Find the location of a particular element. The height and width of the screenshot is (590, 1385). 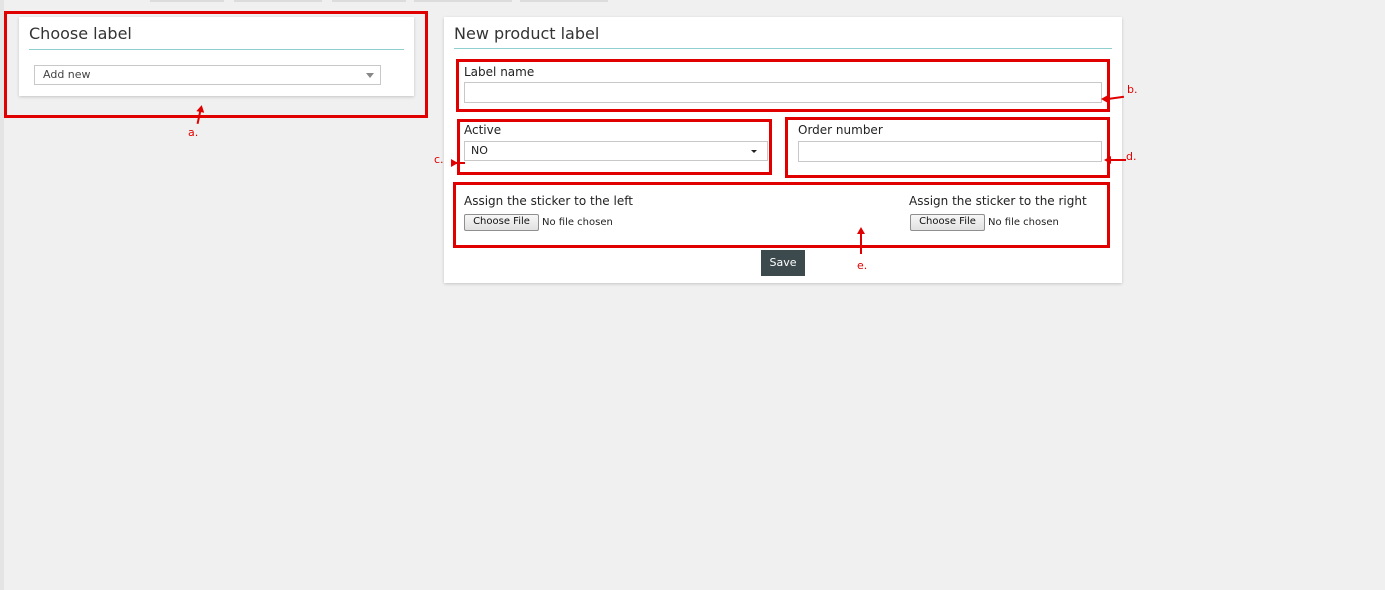

arrowhead-b-icon is located at coordinates (1104, 99).